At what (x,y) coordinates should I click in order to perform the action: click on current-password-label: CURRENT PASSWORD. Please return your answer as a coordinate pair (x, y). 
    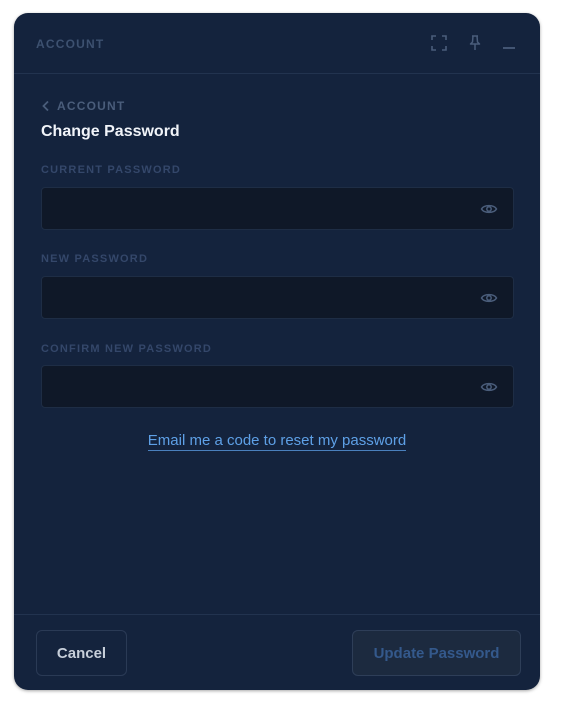
    Looking at the image, I should click on (111, 170).